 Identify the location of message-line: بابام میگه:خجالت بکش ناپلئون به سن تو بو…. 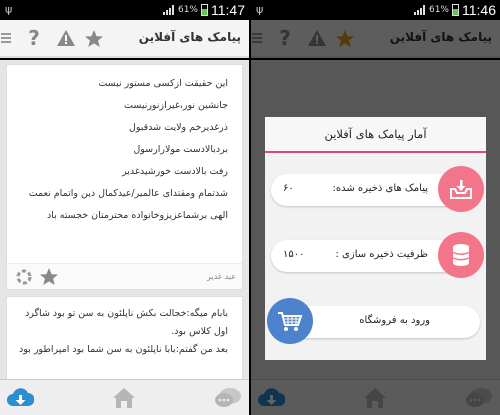
(126, 313).